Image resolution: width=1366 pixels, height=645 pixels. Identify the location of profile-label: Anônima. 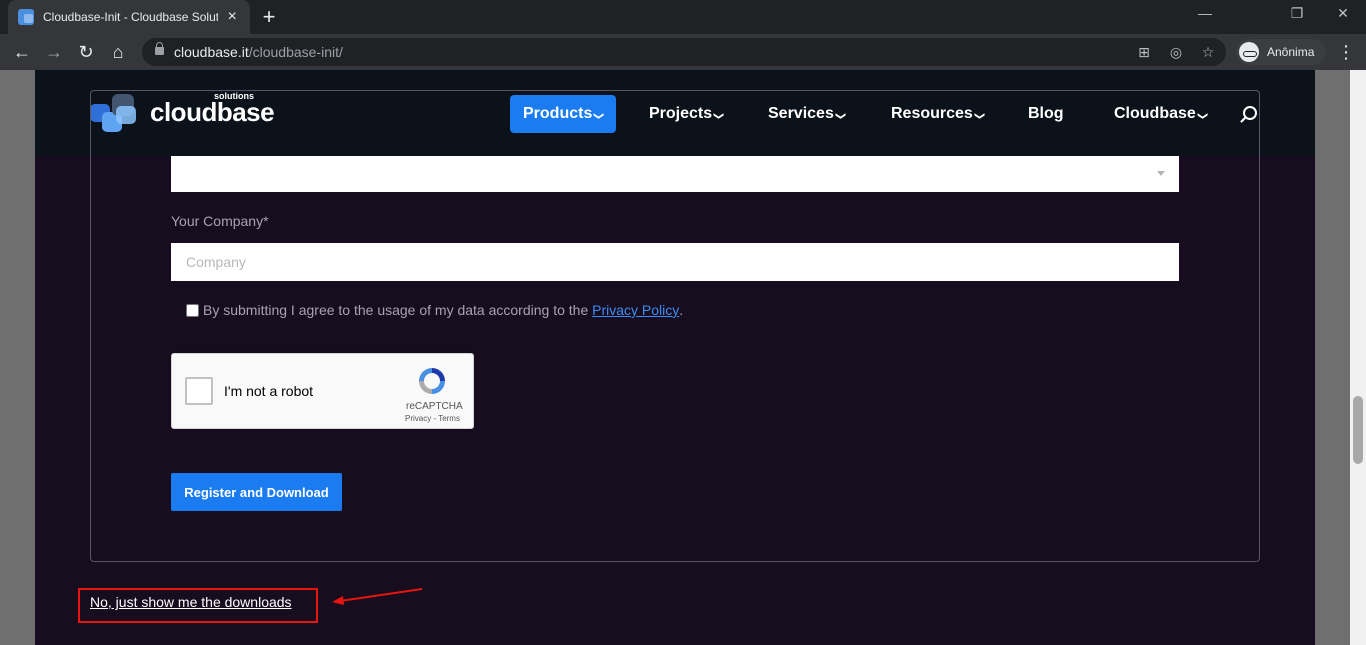
(1291, 52).